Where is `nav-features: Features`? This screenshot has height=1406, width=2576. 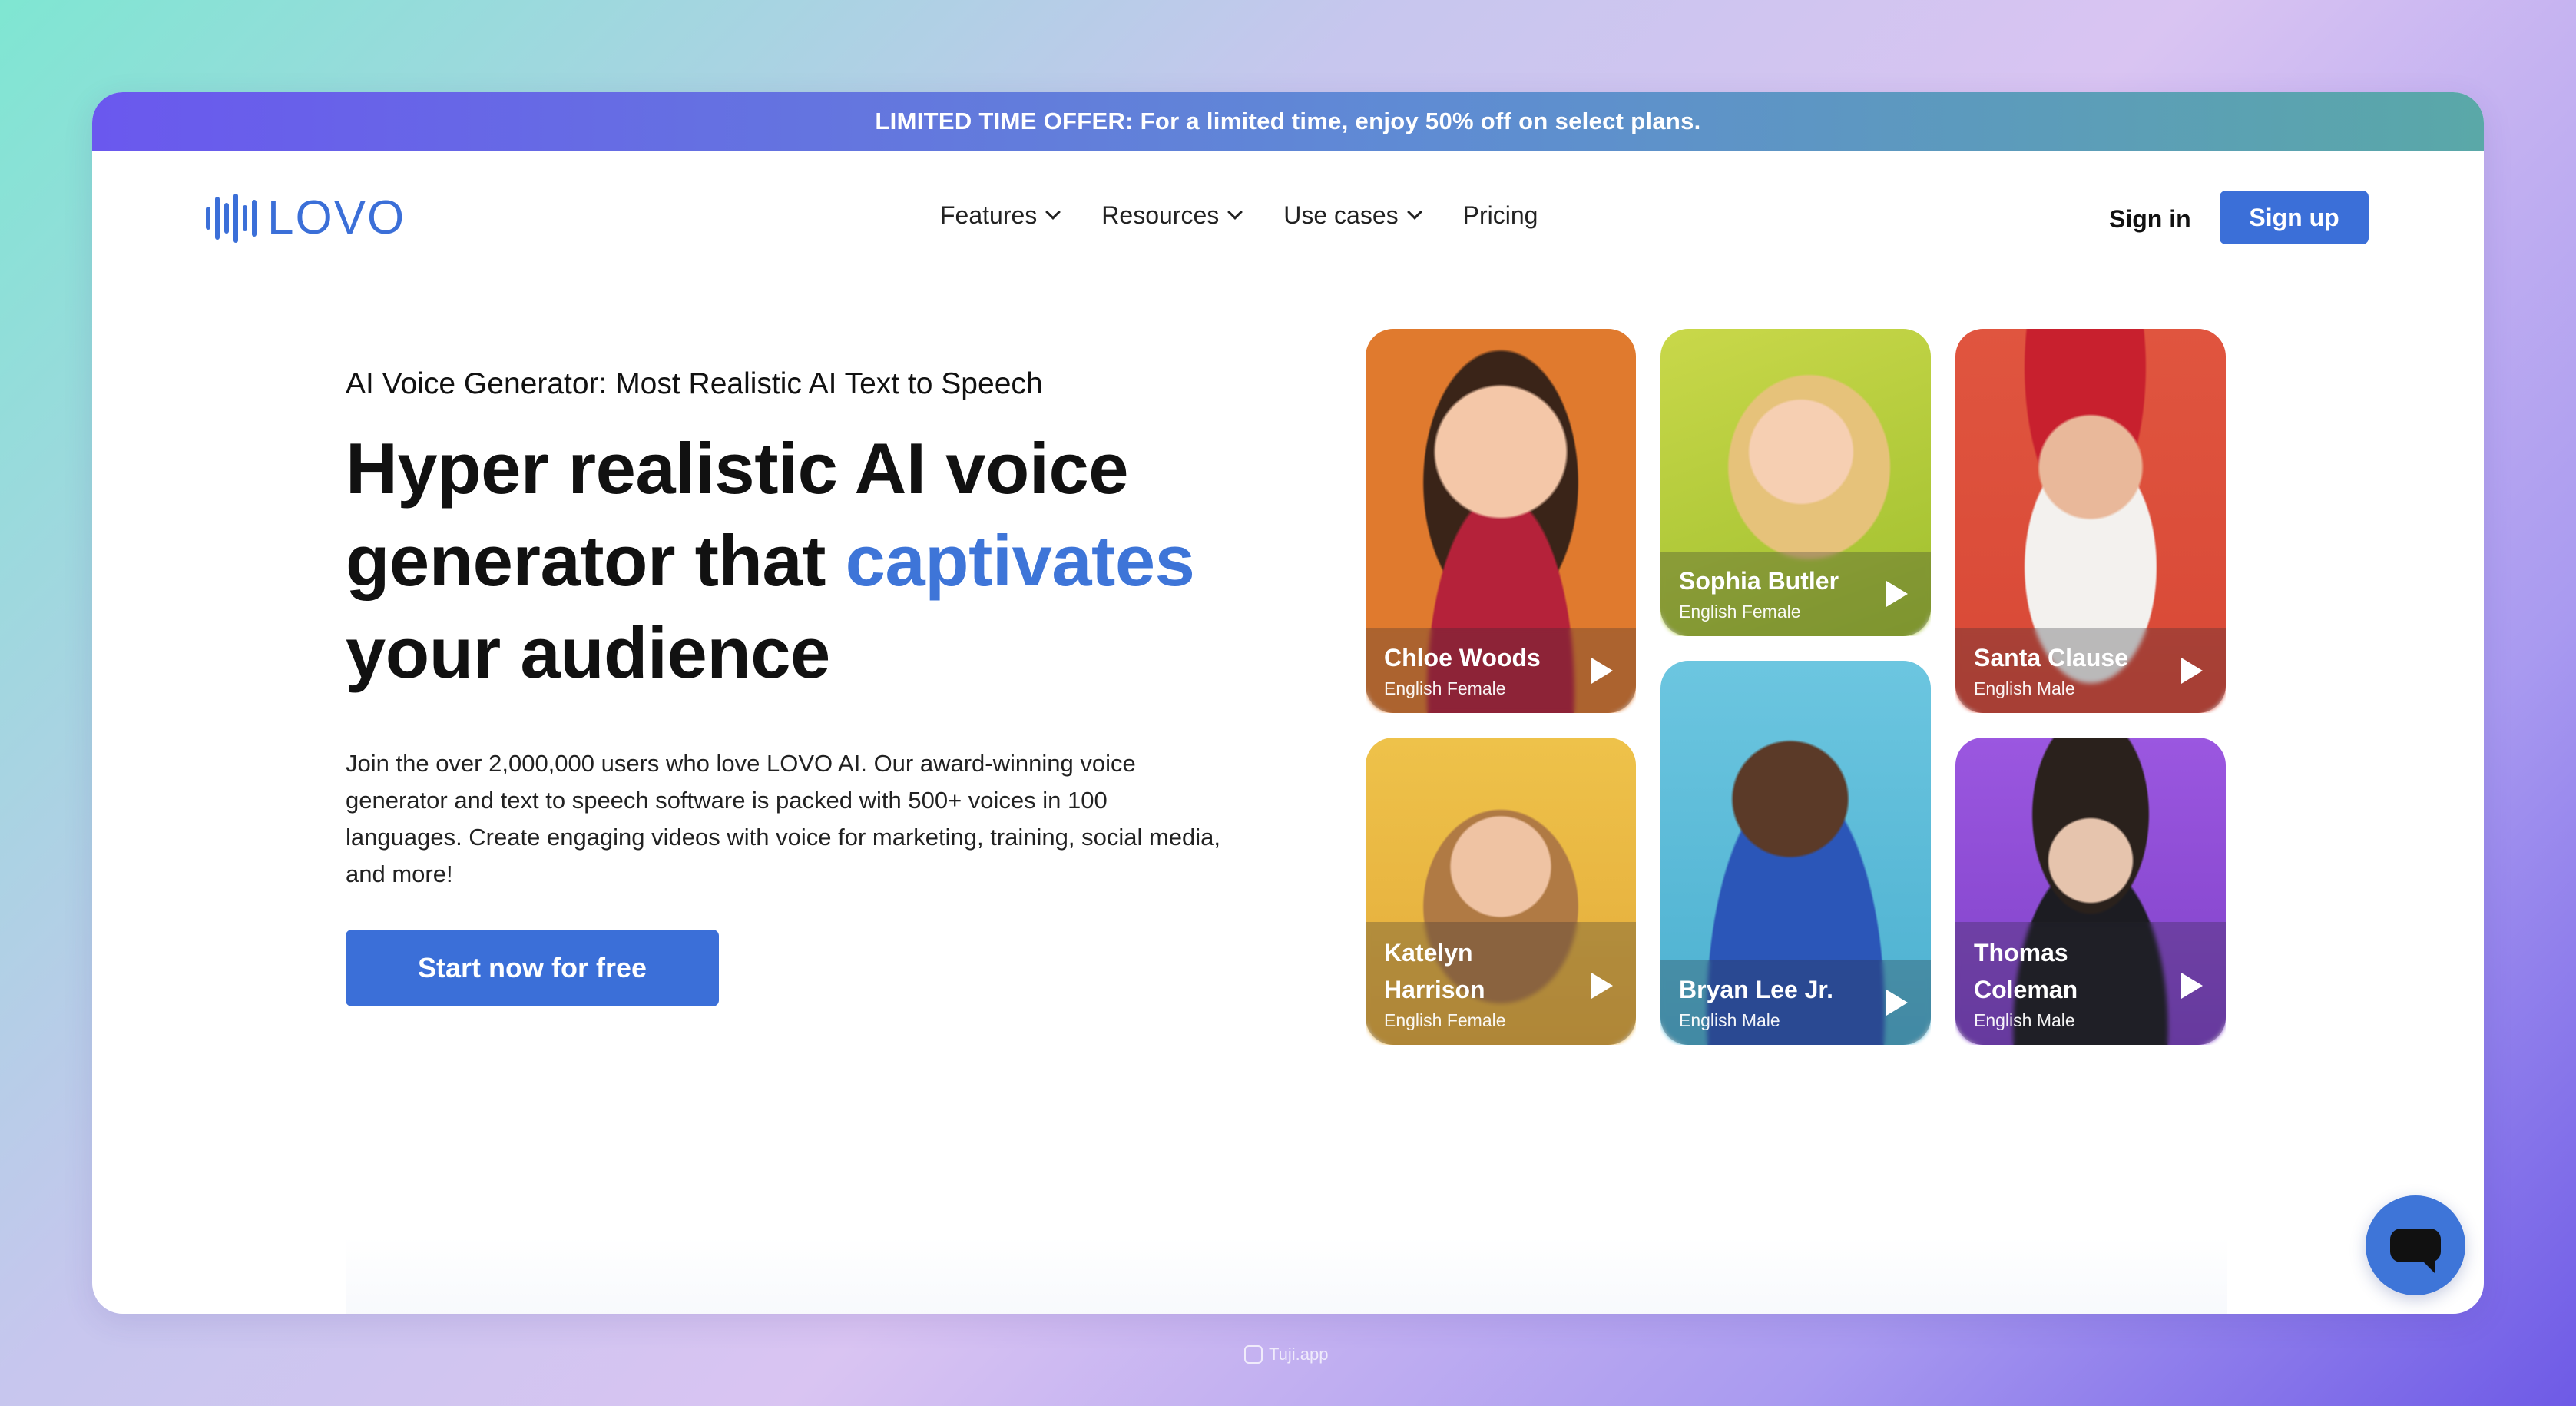
nav-features: Features is located at coordinates (1000, 215).